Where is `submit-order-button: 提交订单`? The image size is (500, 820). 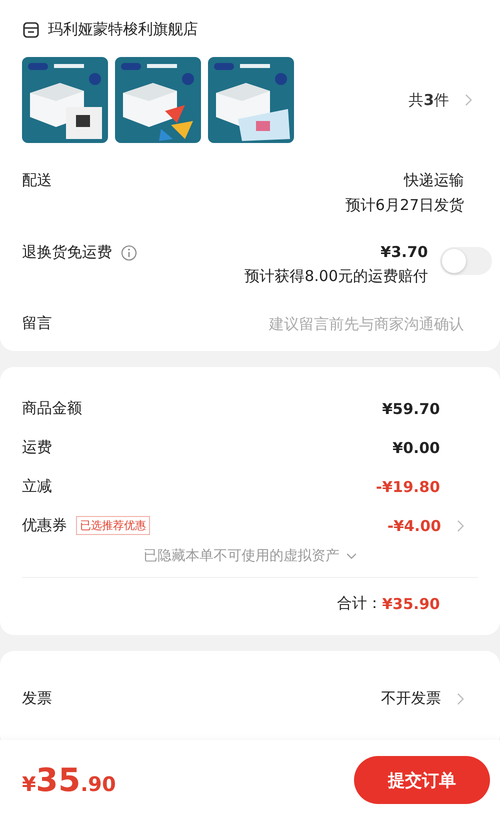 submit-order-button: 提交订单 is located at coordinates (422, 780).